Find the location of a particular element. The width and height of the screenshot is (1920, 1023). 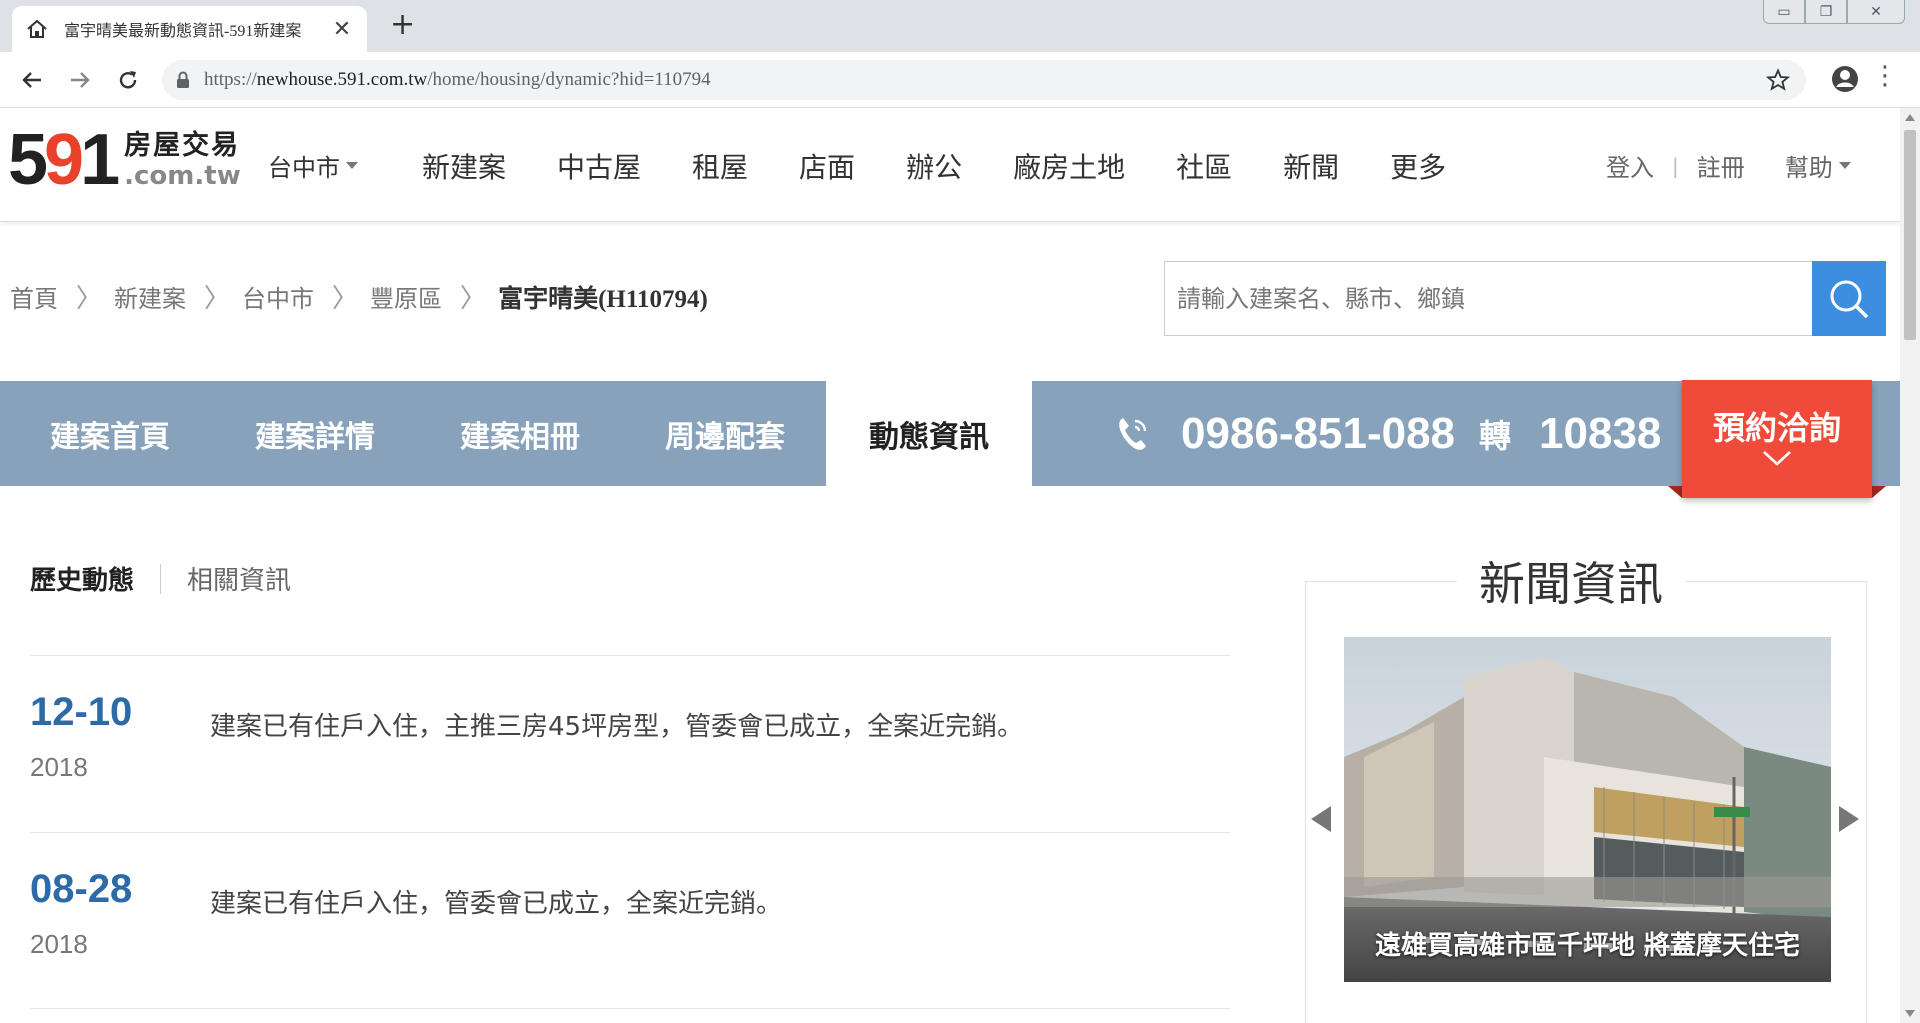

sub-tabs: 歷史動態 相關資訊 is located at coordinates (160, 578).